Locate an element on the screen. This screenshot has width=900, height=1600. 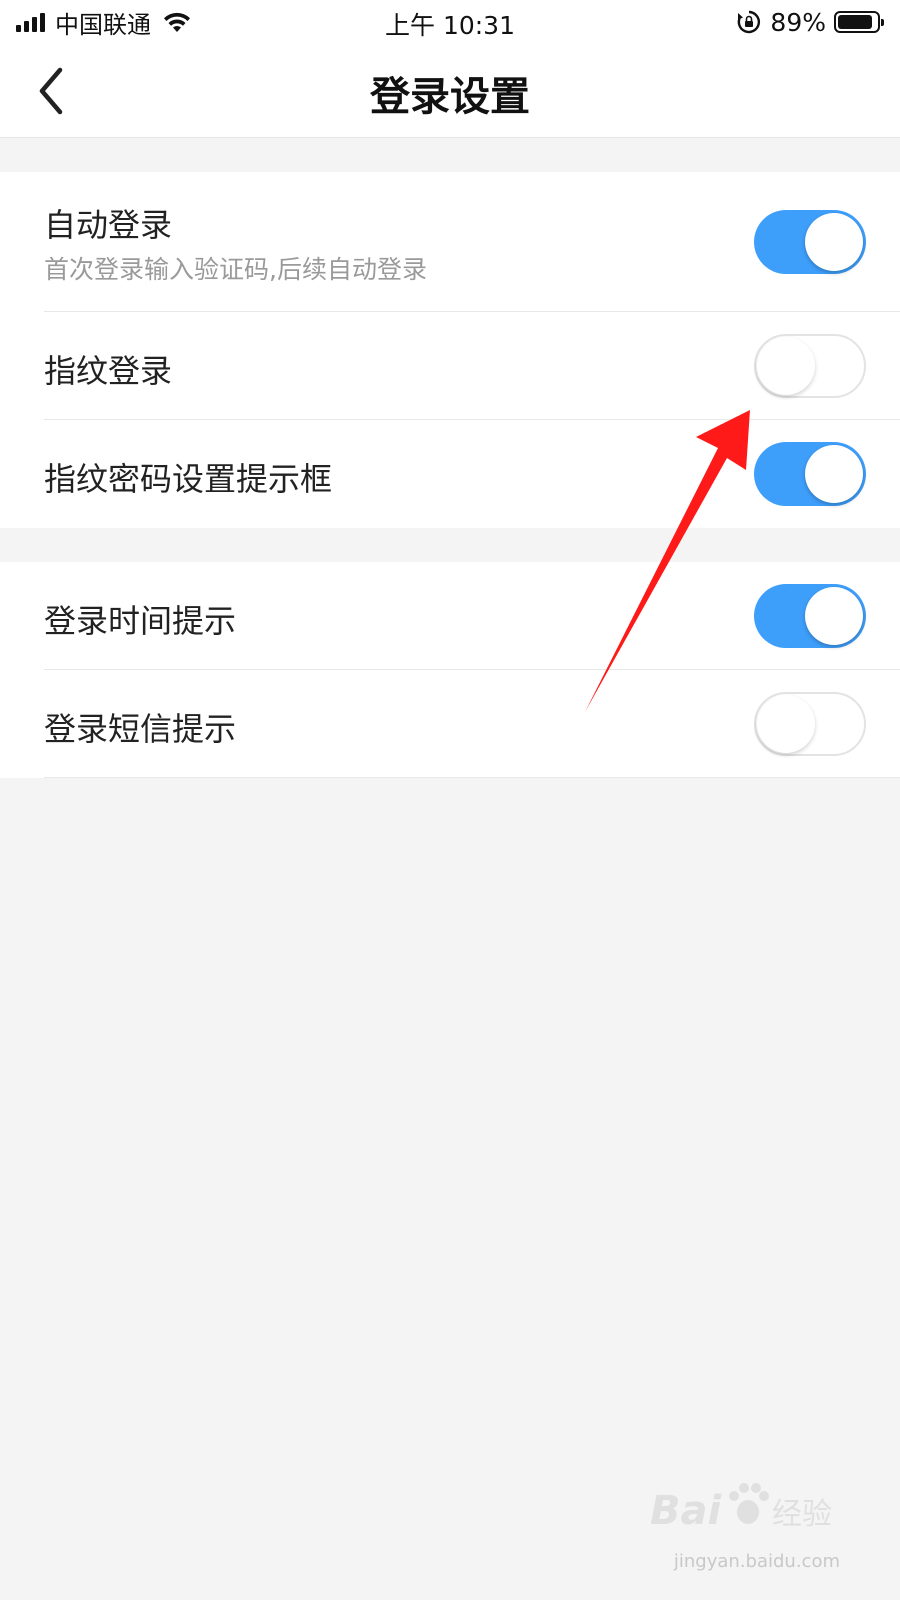
setting-title: 指纹密码设置提示框 is located at coordinates (188, 479).